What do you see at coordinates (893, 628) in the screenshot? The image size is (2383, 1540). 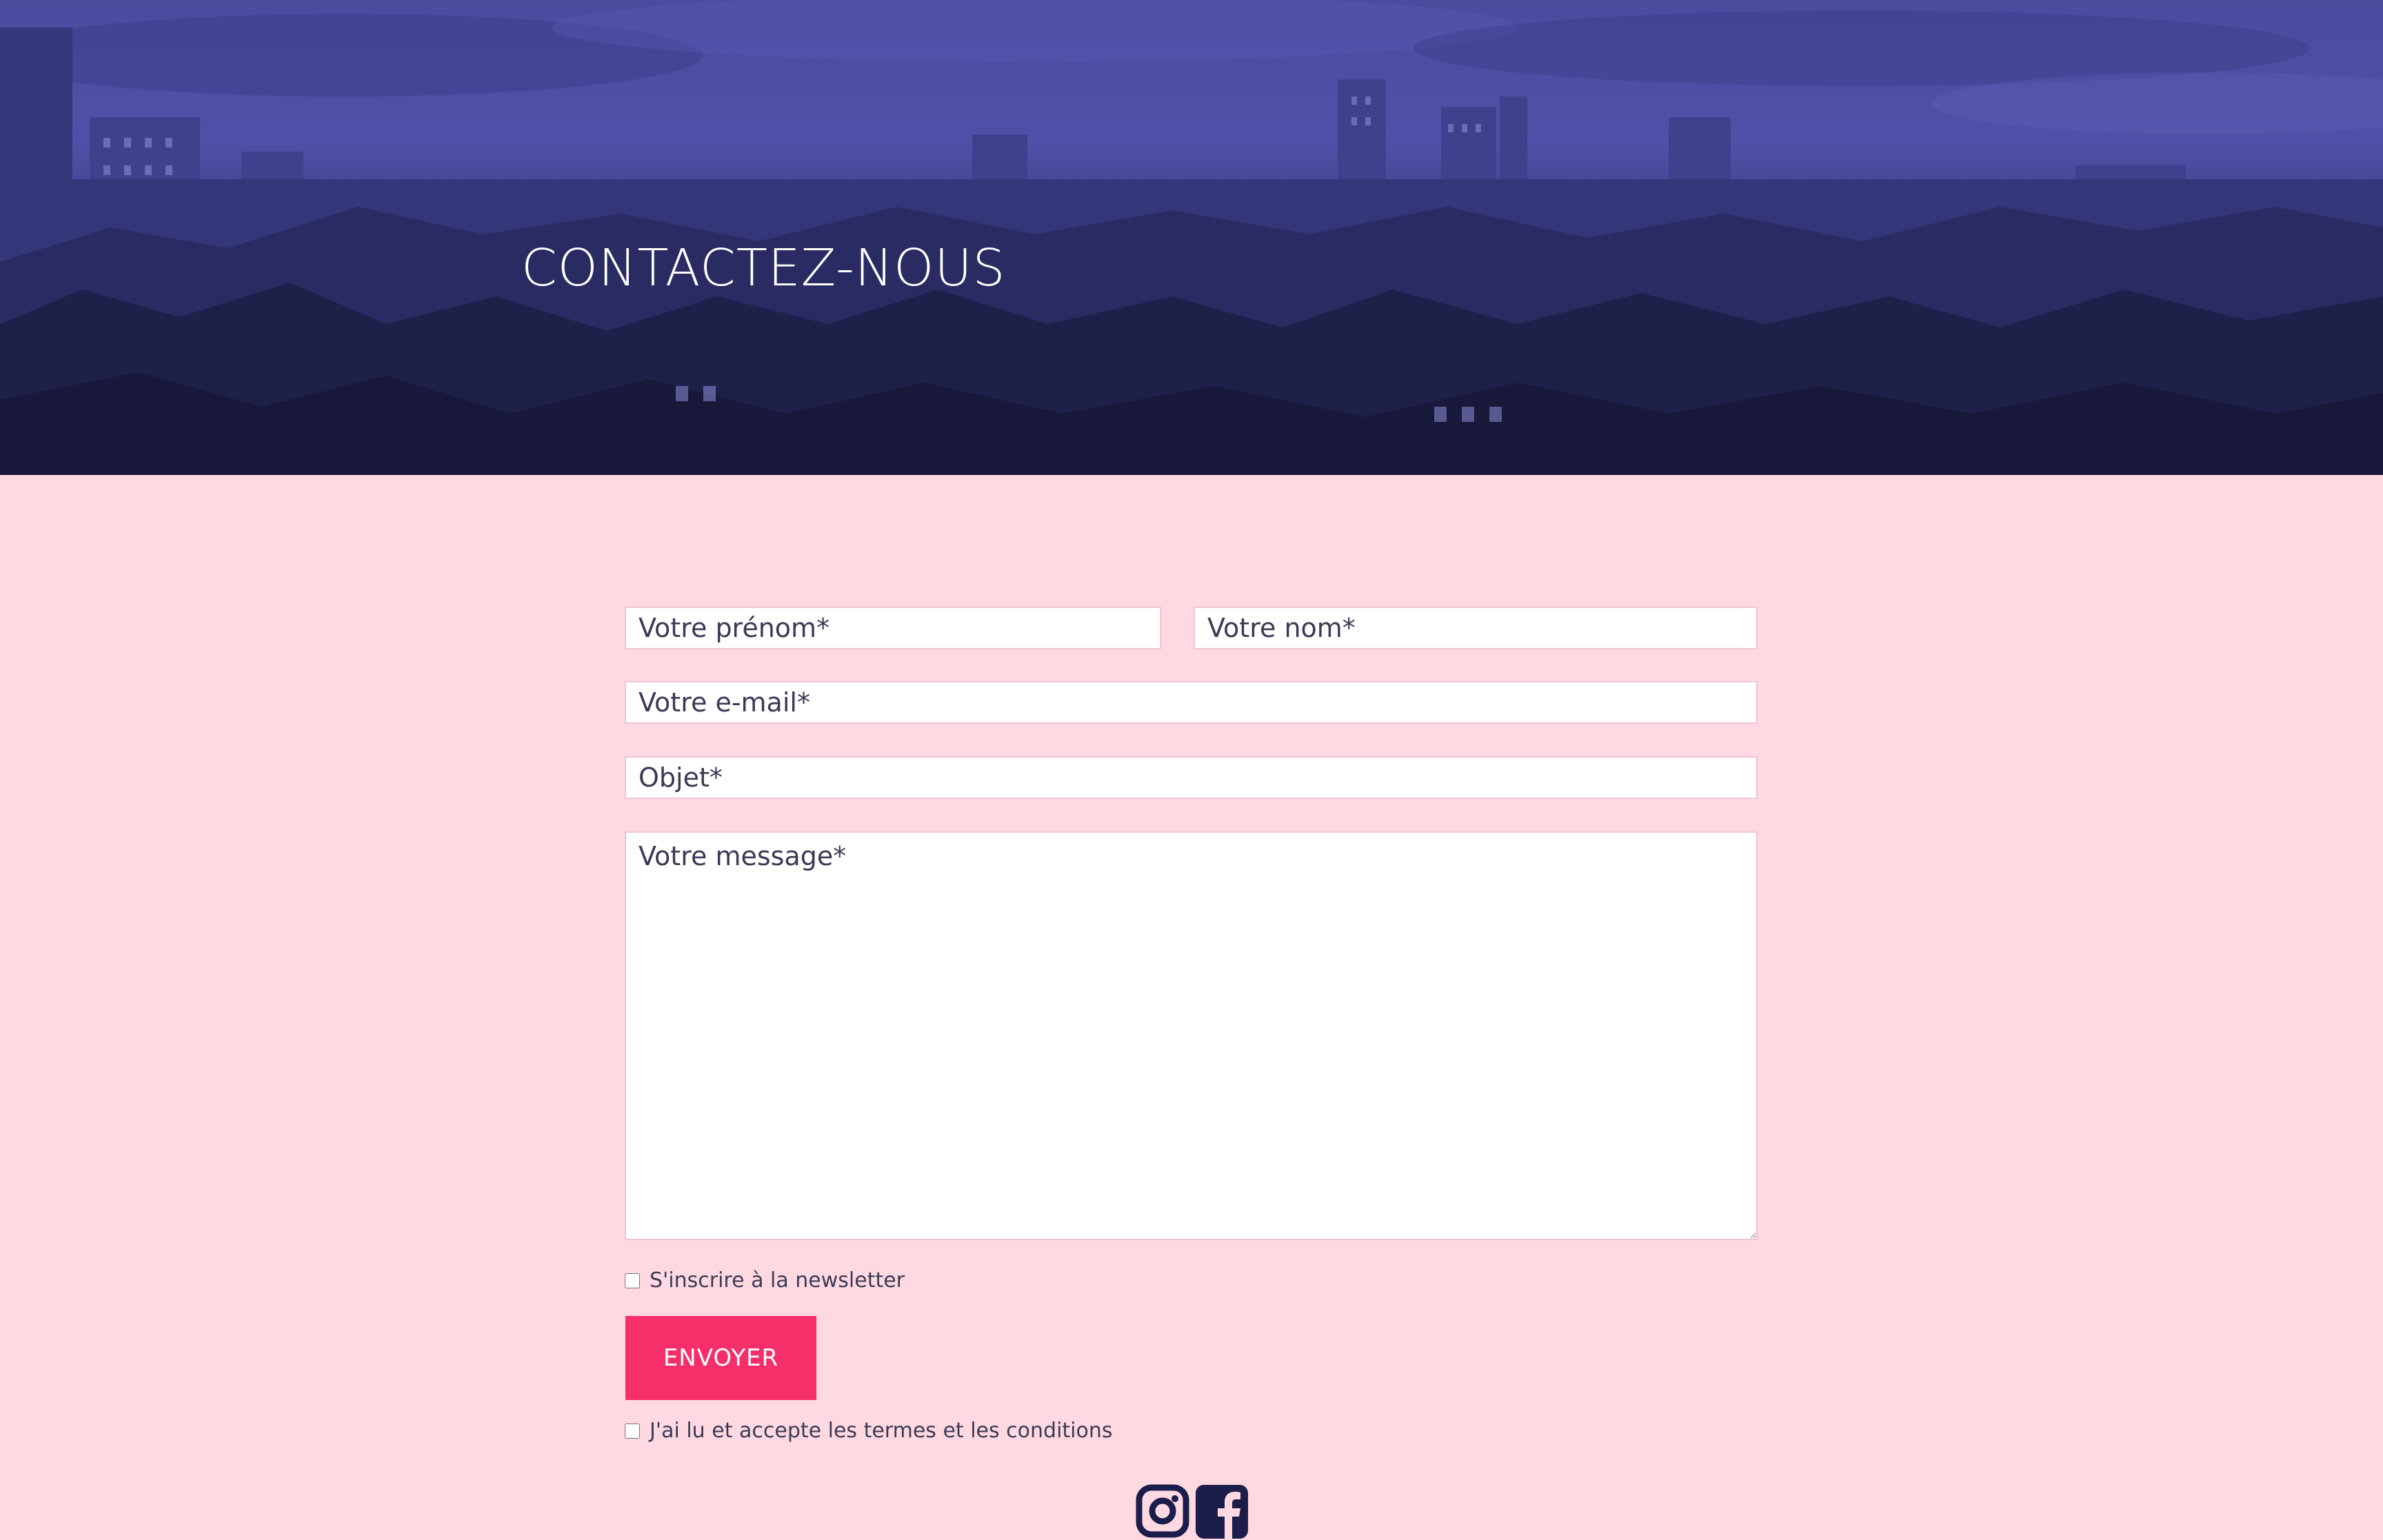 I see `firstname-input` at bounding box center [893, 628].